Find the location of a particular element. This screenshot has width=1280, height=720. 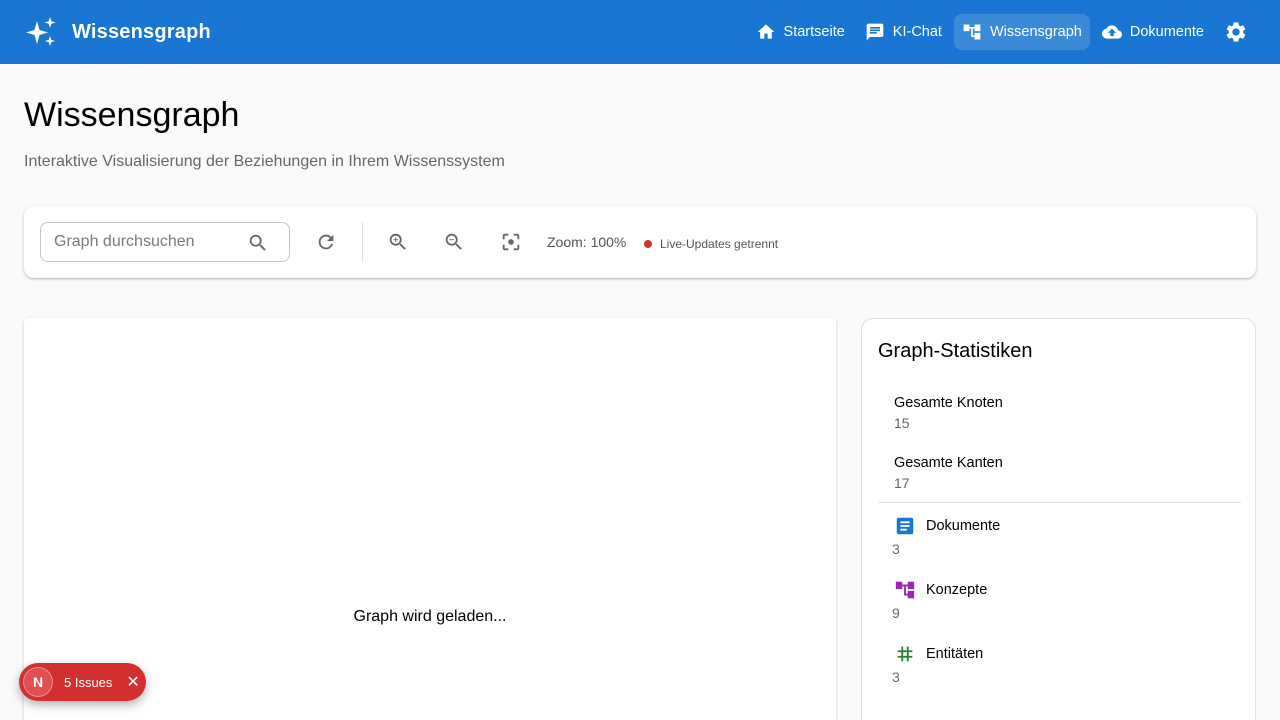

center-focus-icon is located at coordinates (511, 242).